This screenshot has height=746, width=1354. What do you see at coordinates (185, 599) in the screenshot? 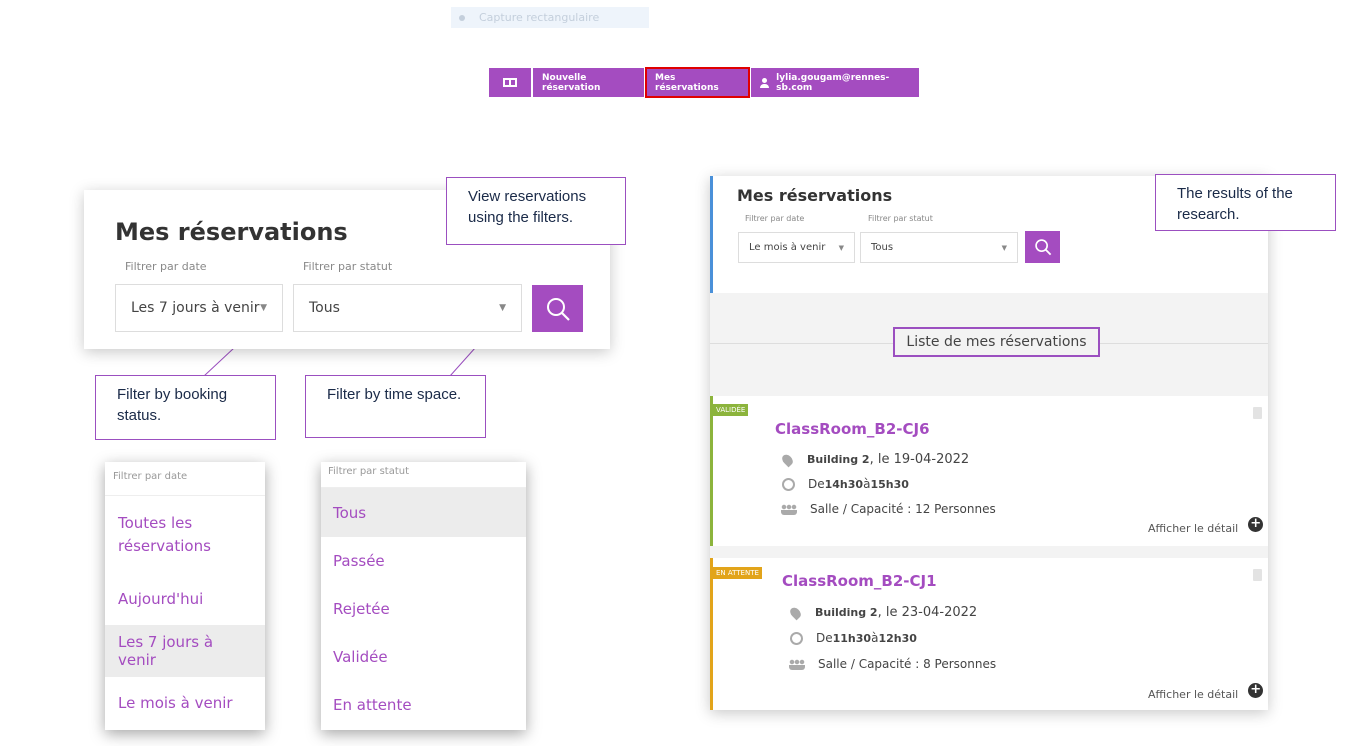
I see `date-option-today: Aujourd'hui` at bounding box center [185, 599].